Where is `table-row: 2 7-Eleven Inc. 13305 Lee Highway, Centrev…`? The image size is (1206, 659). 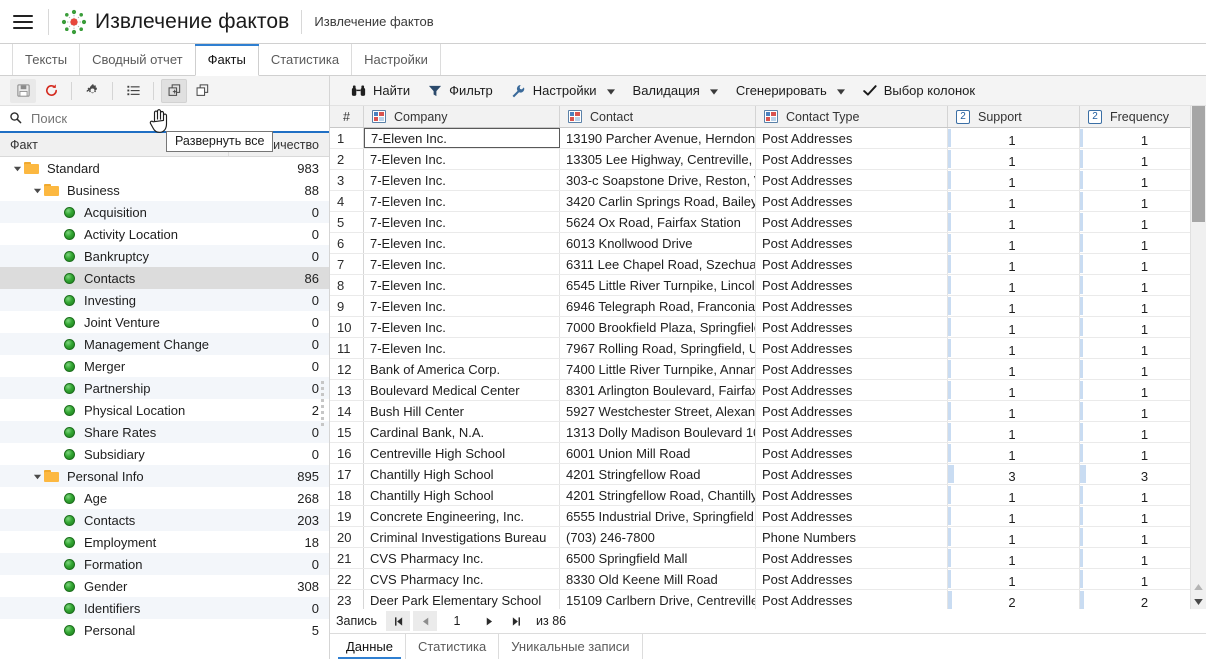 table-row: 2 7-Eleven Inc. 13305 Lee Highway, Centrev… is located at coordinates (760, 159).